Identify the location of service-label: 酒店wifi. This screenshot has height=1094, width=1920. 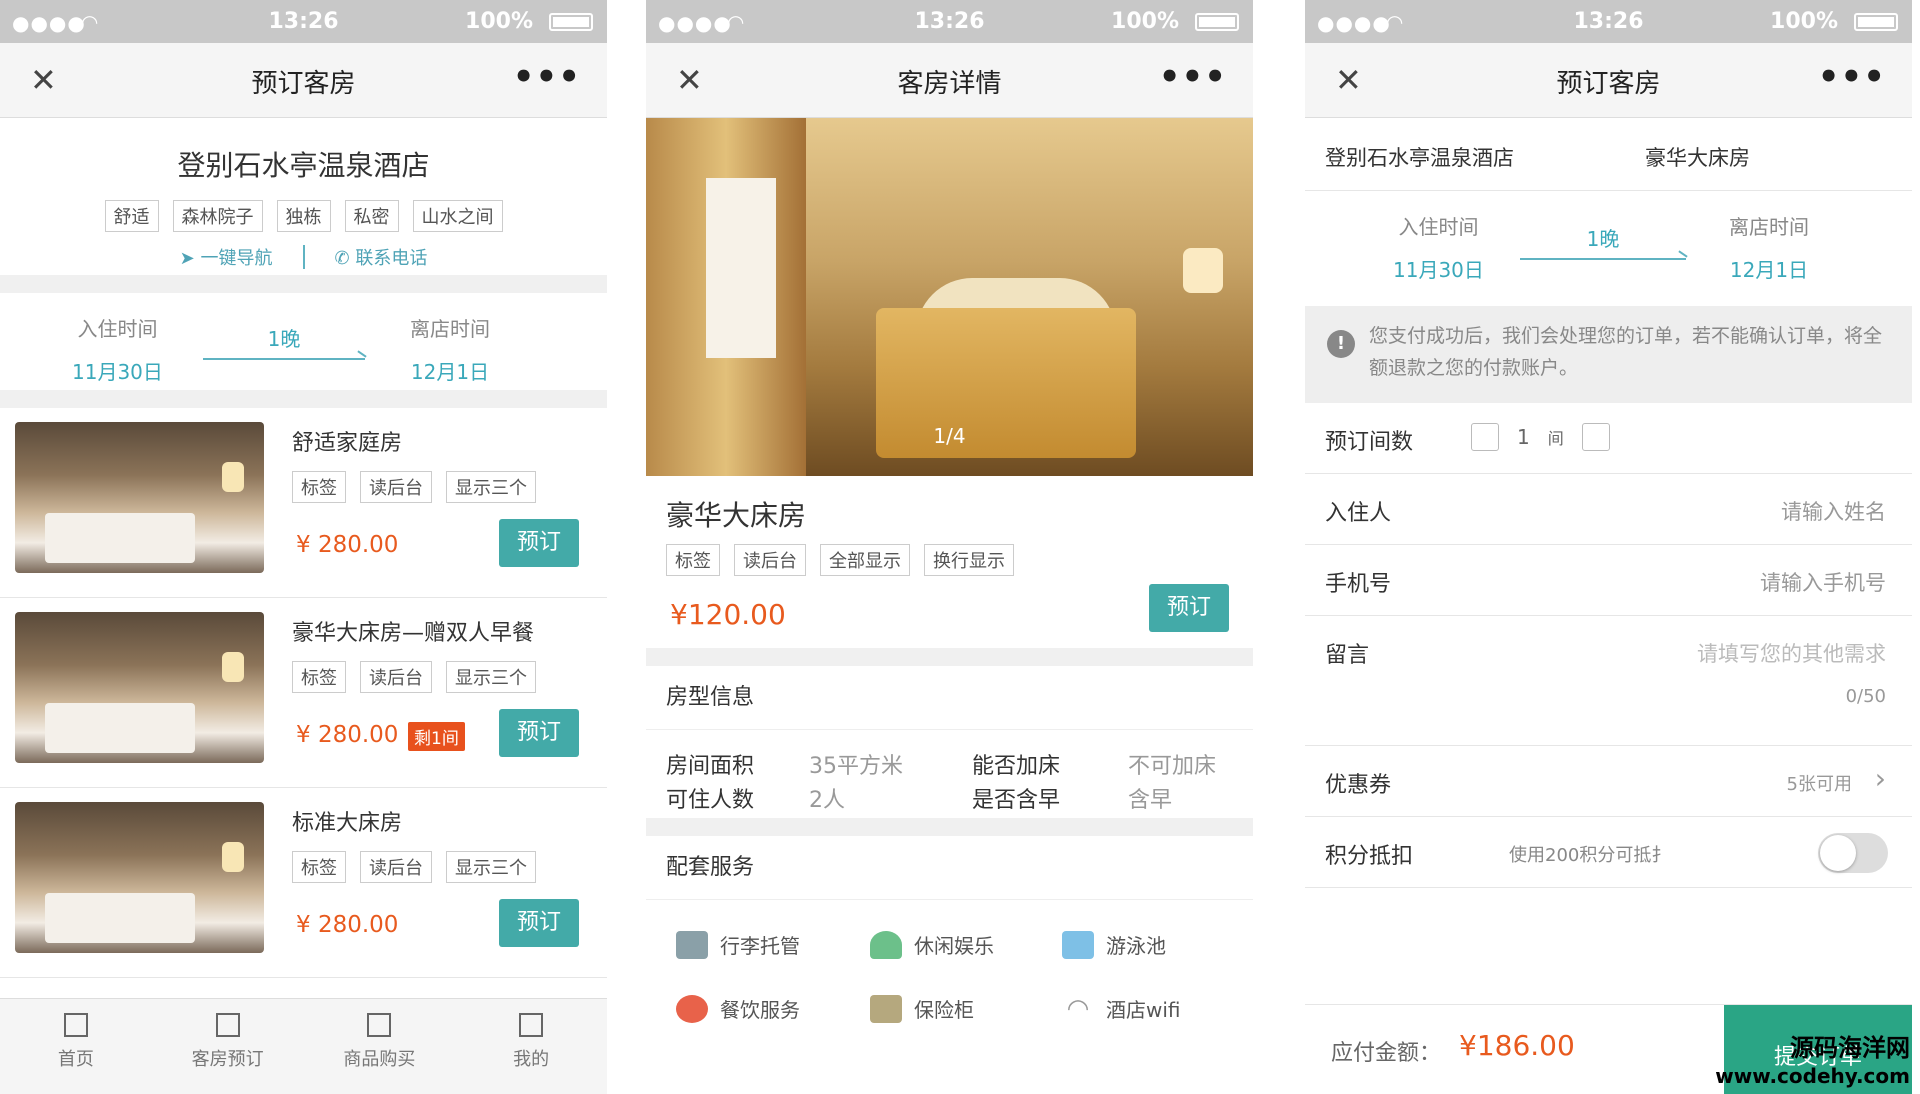
(1143, 1010).